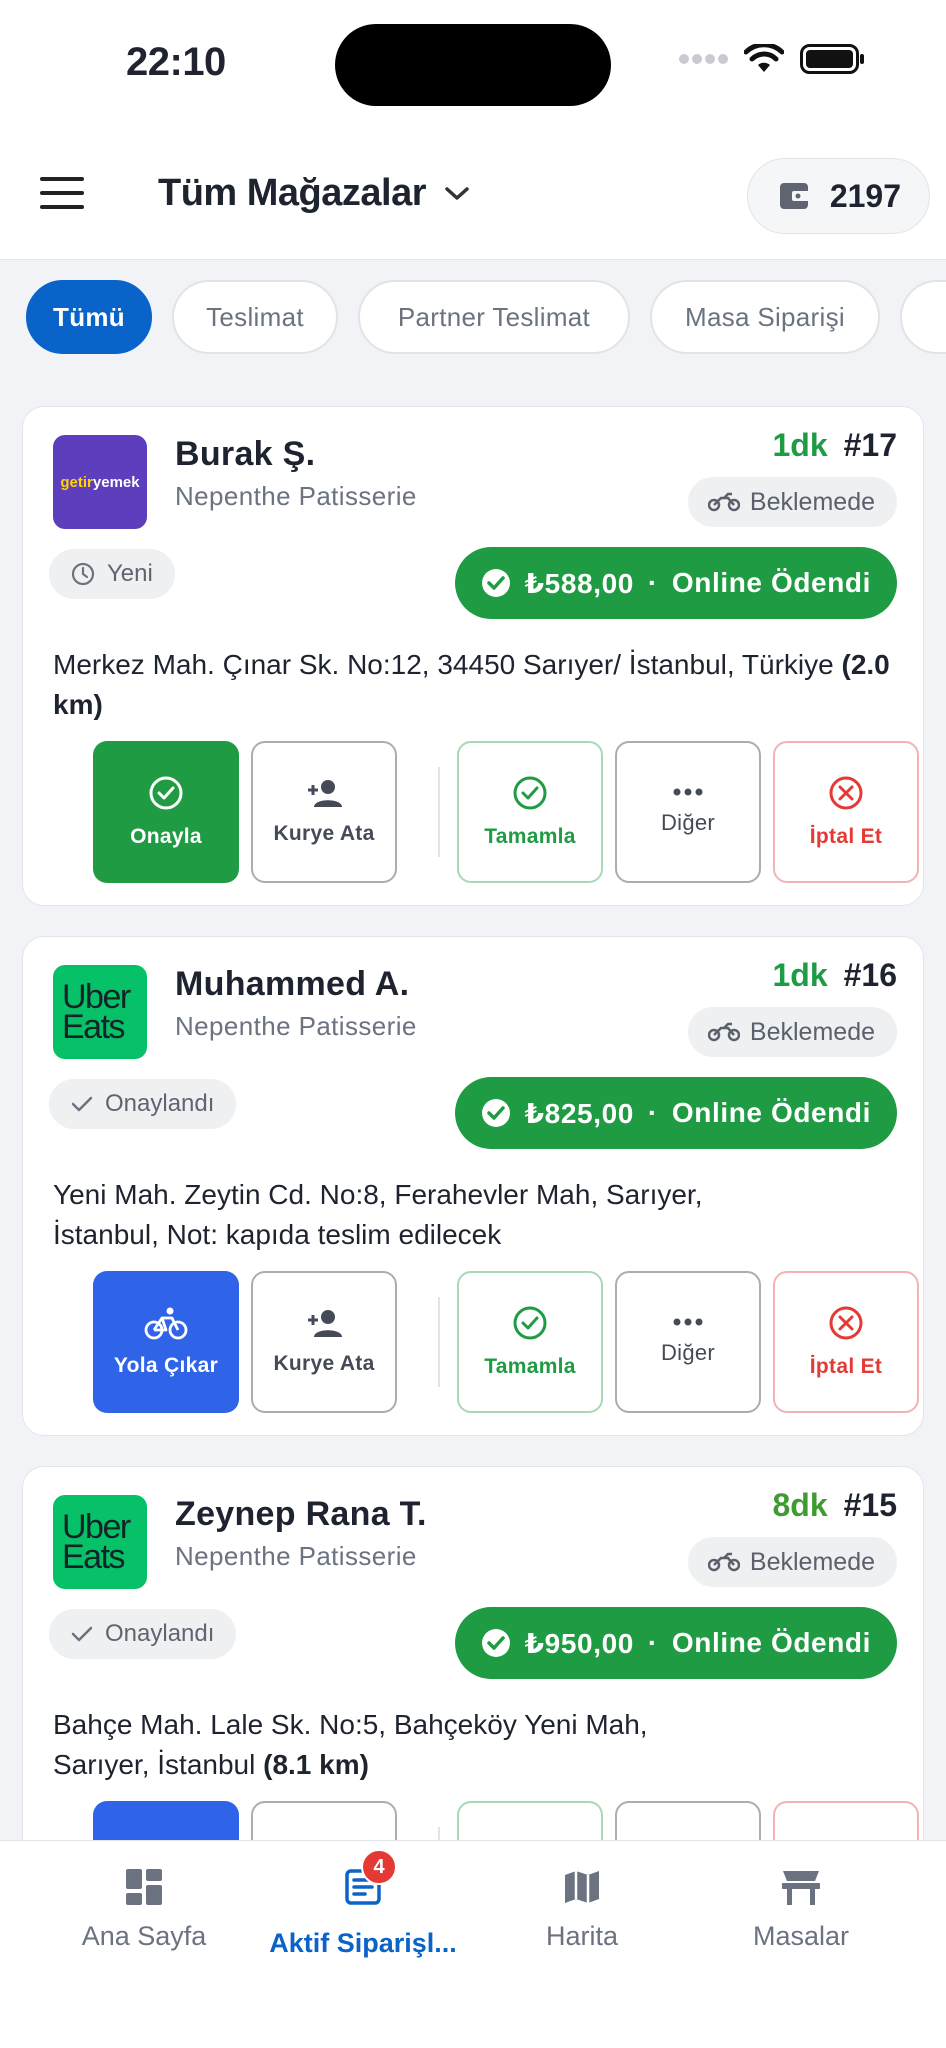  What do you see at coordinates (865, 195) in the screenshot?
I see `wallet-value: 2197` at bounding box center [865, 195].